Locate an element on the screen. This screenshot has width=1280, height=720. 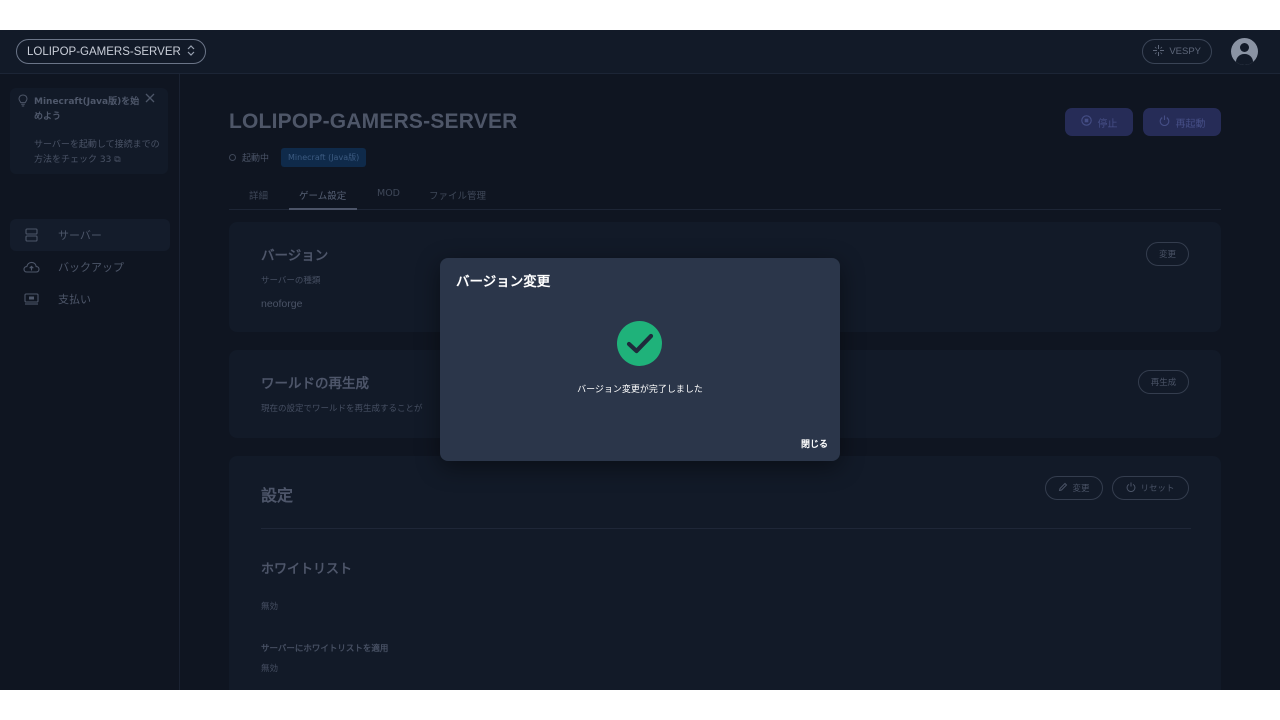
dialog-close-button: 閉じる is located at coordinates (814, 443).